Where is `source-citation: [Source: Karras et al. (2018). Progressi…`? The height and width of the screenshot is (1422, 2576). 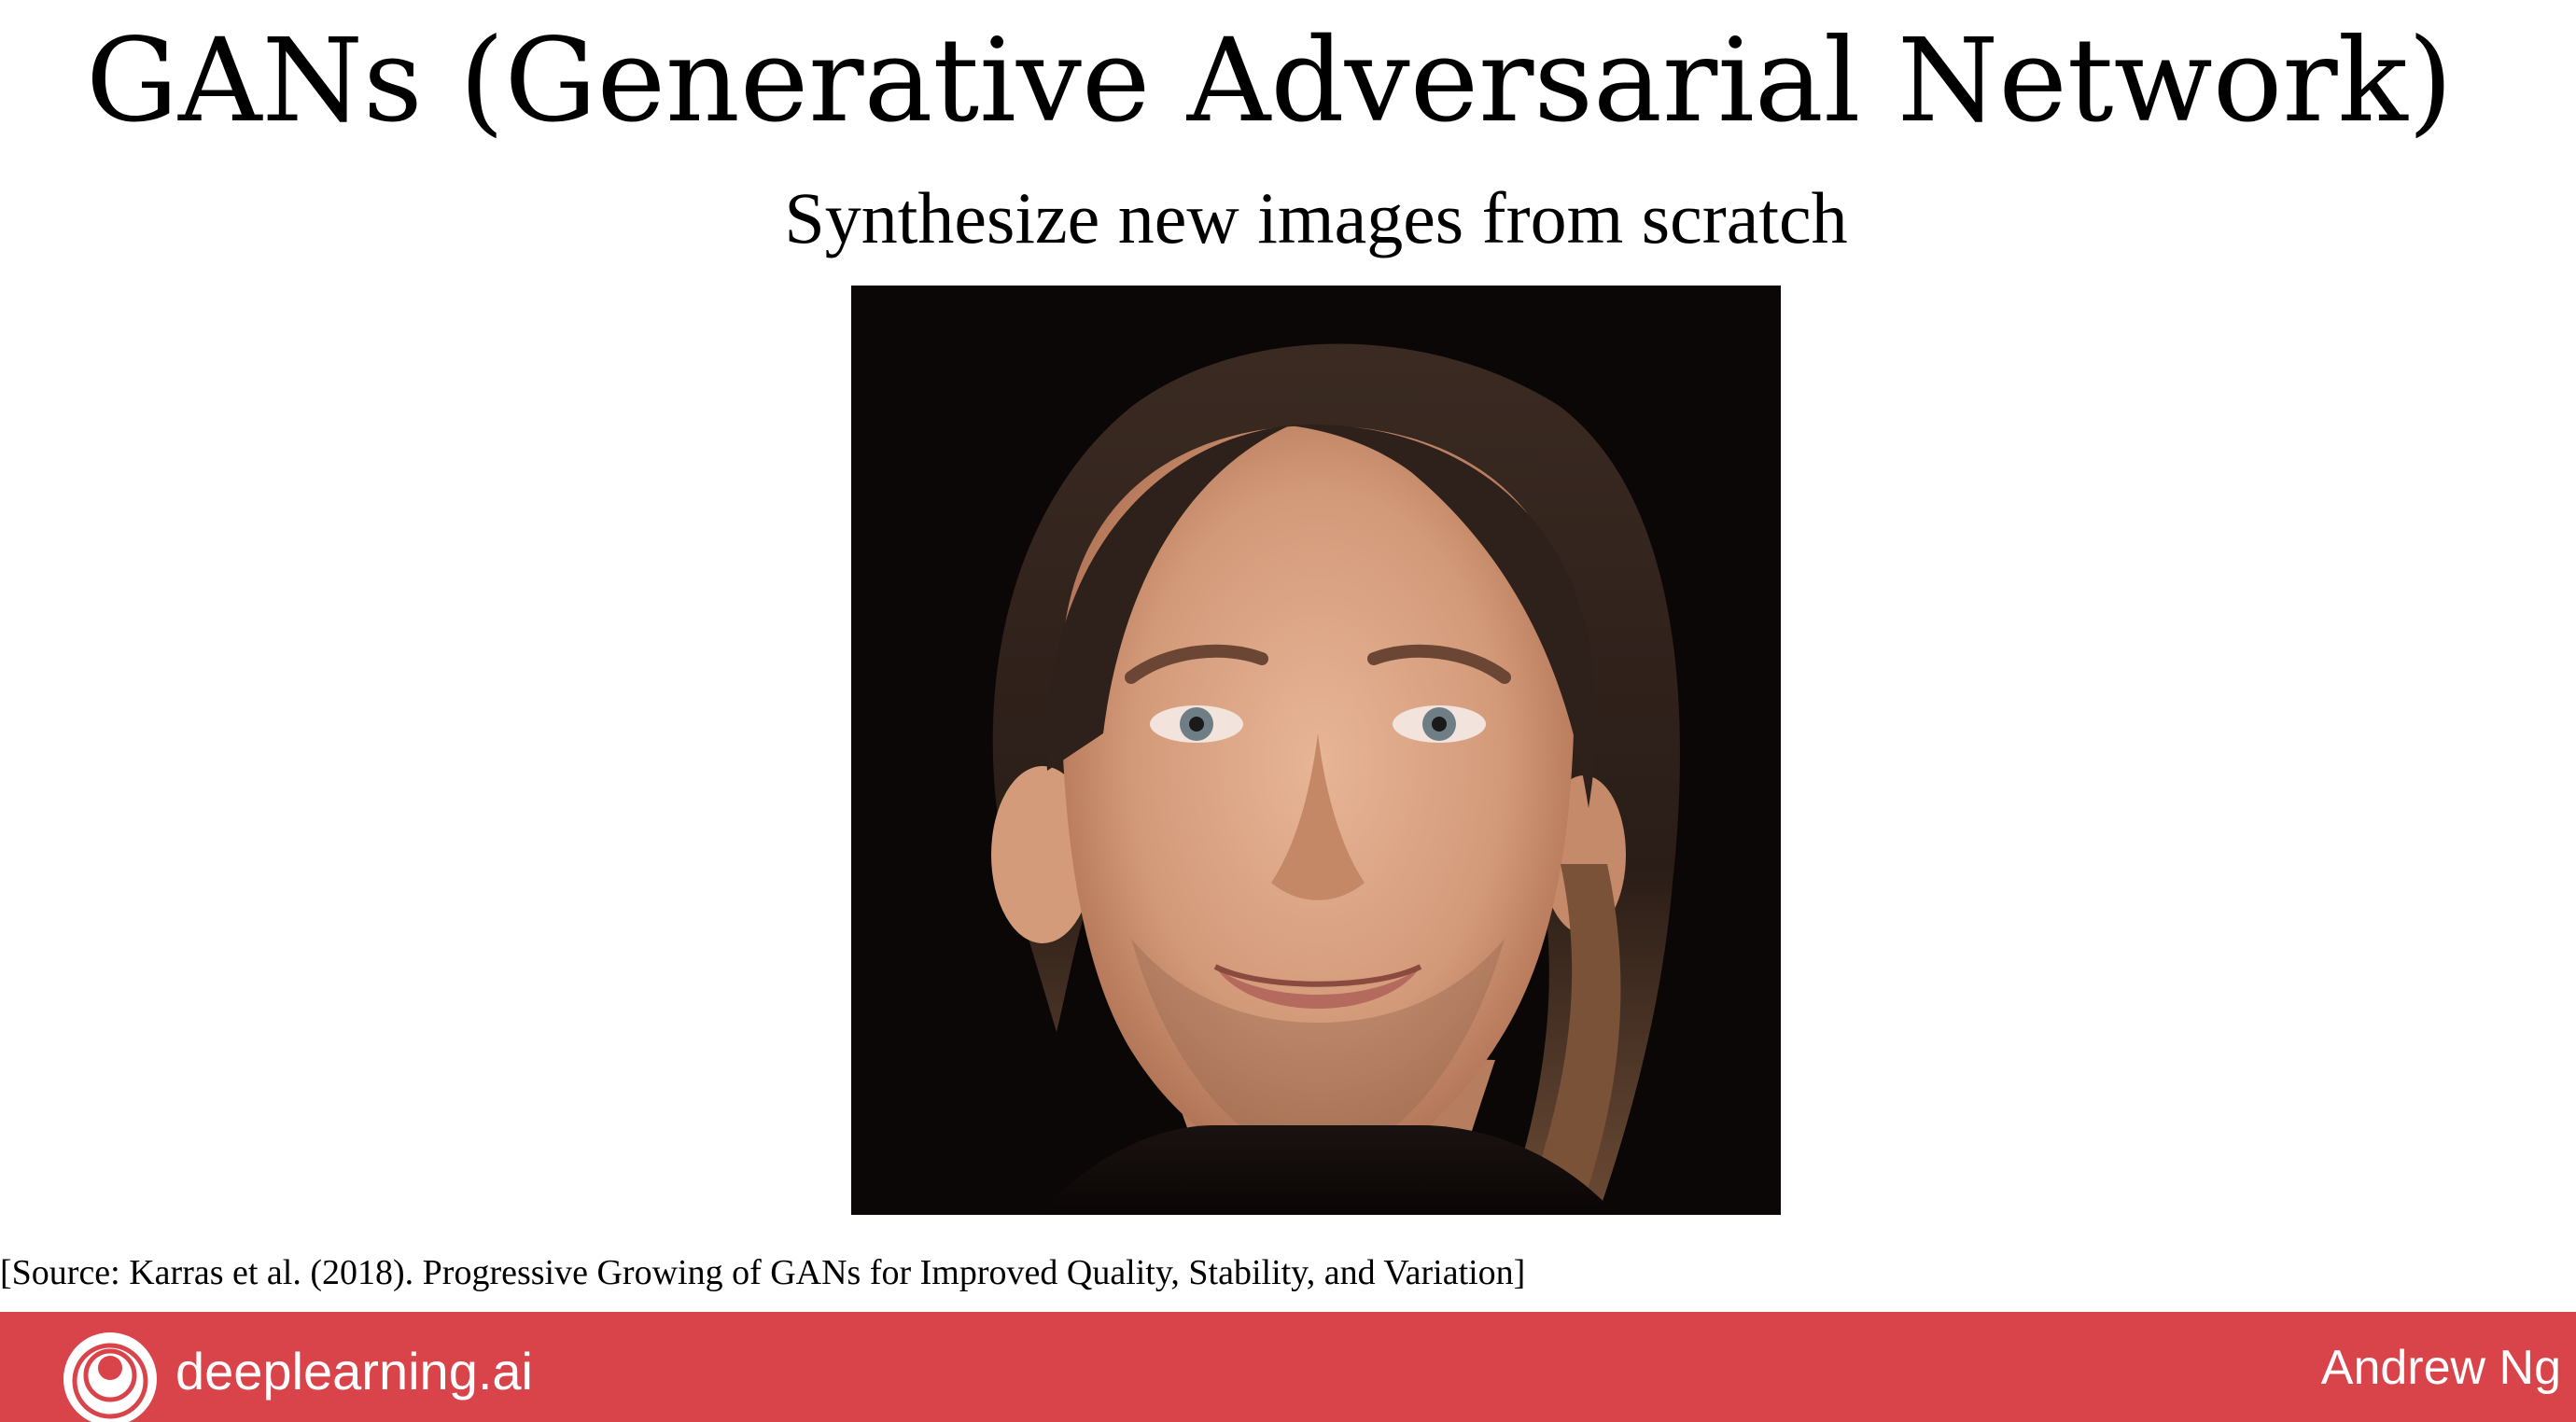
source-citation: [Source: Karras et al. (2018). Progressi… is located at coordinates (763, 1272).